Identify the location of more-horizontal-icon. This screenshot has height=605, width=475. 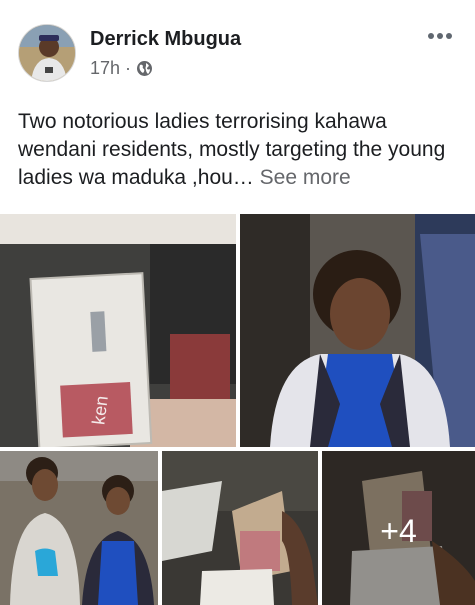
(440, 36).